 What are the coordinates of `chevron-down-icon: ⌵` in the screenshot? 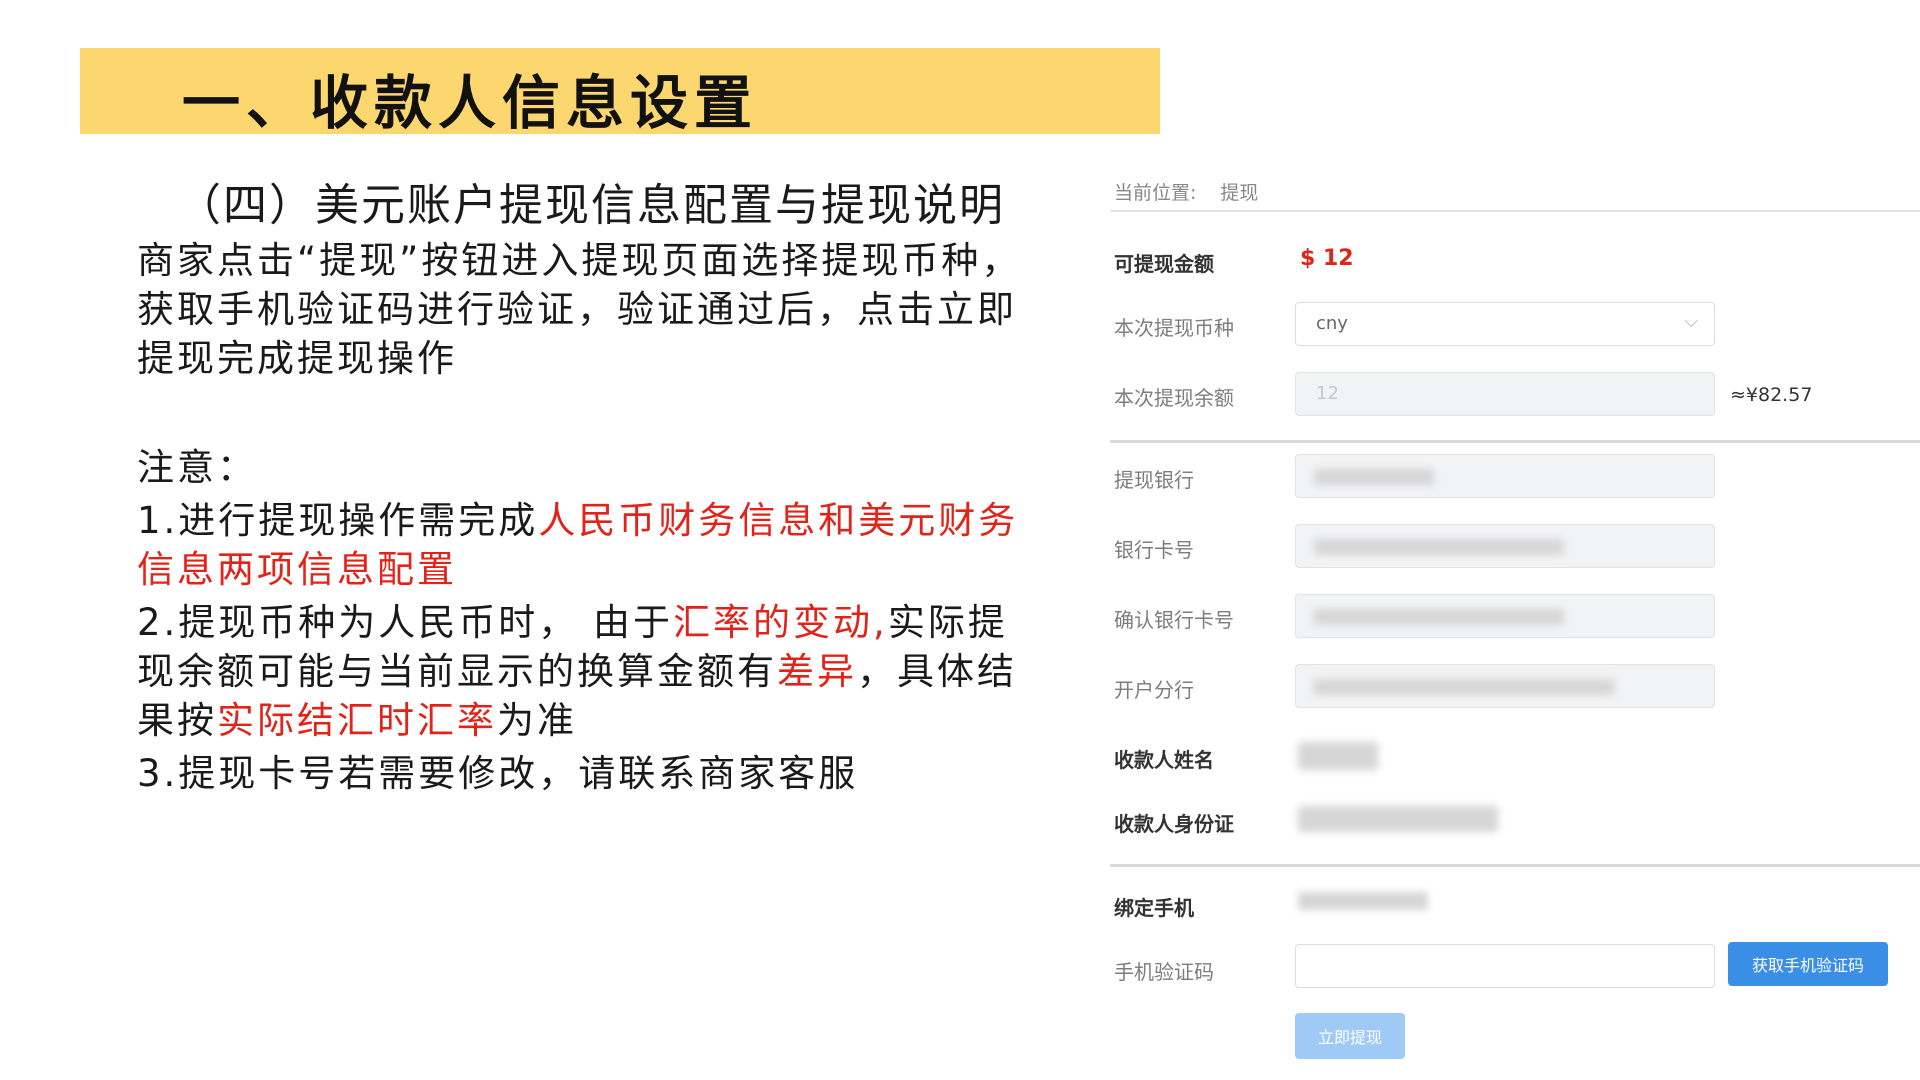 It's located at (1691, 321).